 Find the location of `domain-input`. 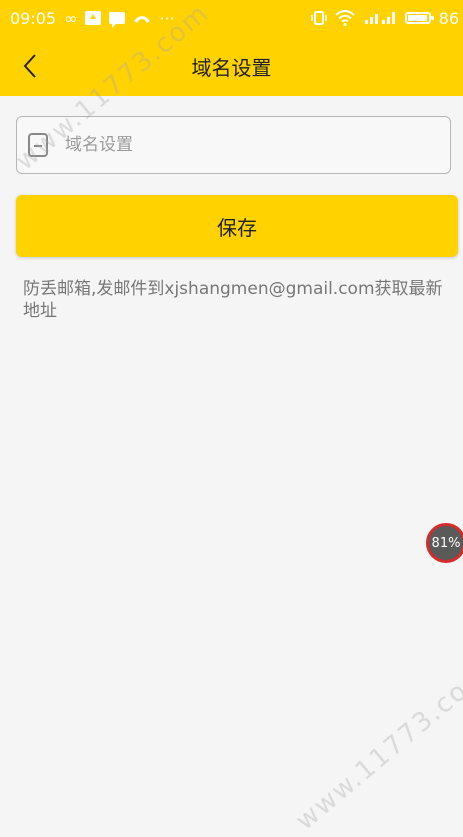

domain-input is located at coordinates (256, 145).